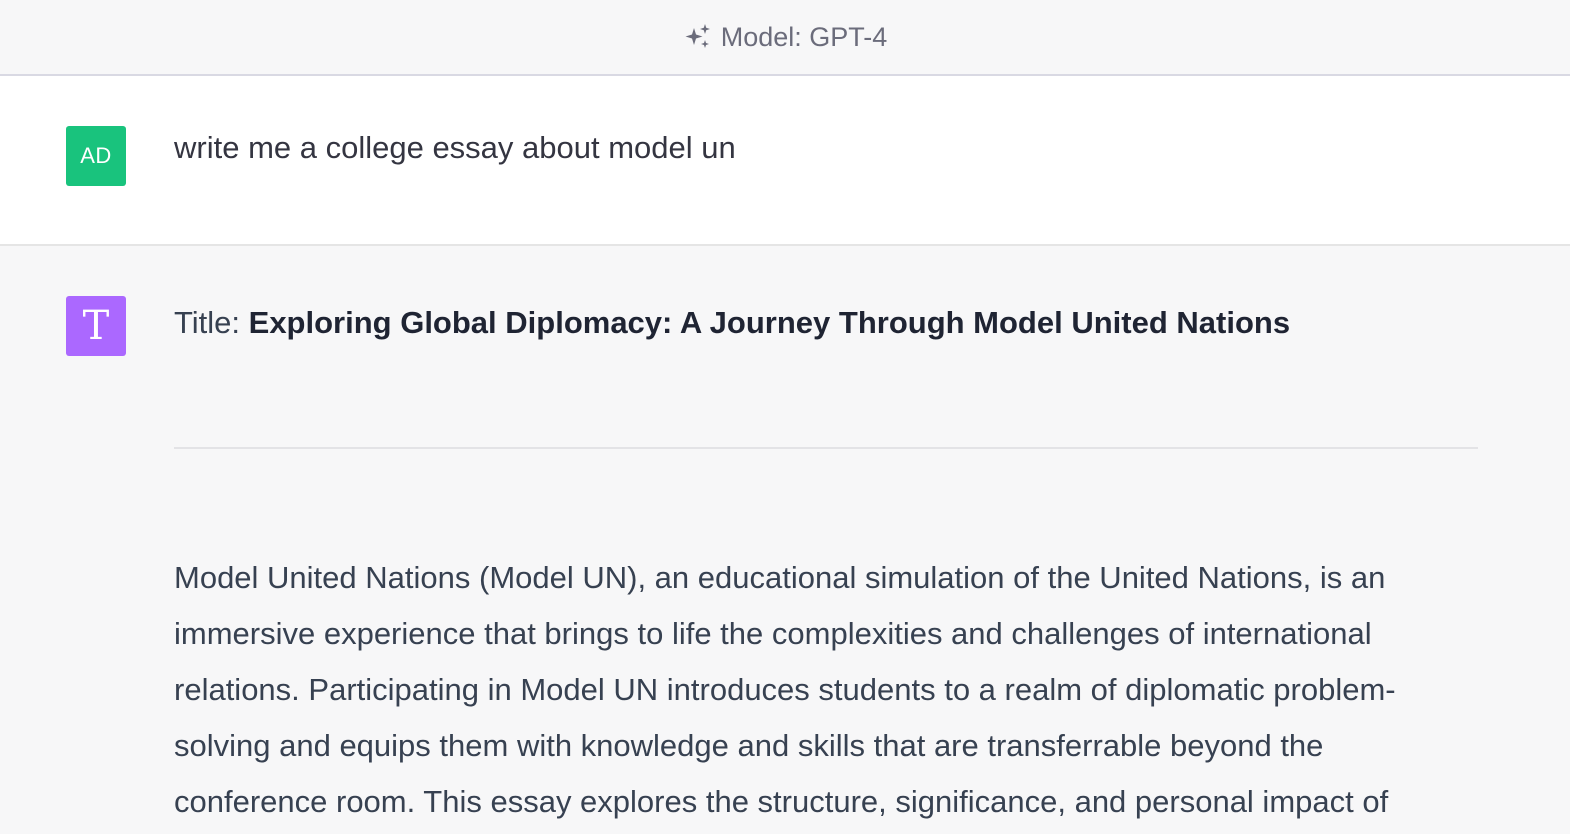 This screenshot has height=834, width=1570. I want to click on divider, so click(826, 448).